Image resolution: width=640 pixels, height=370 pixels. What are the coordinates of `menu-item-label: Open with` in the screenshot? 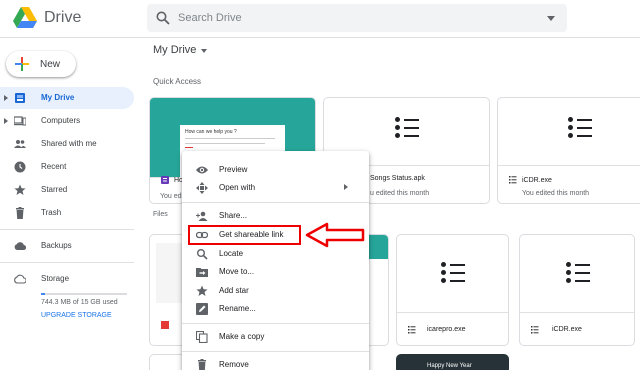 It's located at (237, 187).